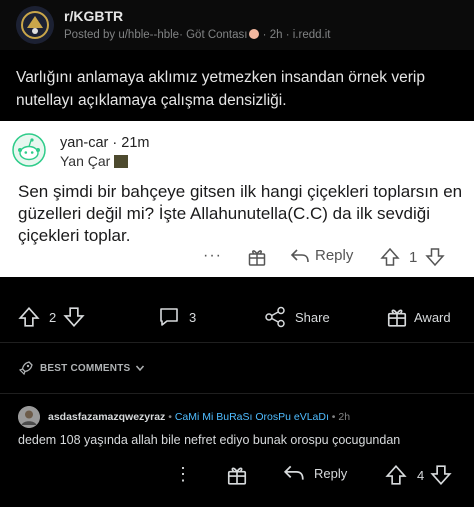  I want to click on post-time: 2h, so click(276, 35).